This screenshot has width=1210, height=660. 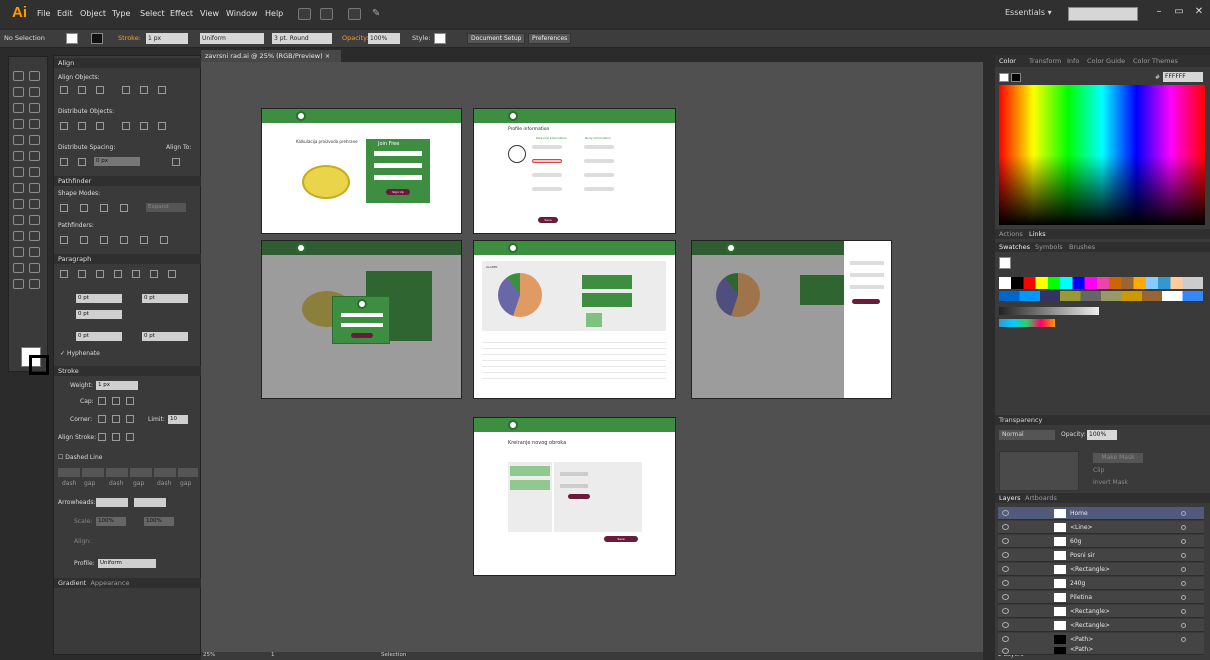 What do you see at coordinates (109, 583) in the screenshot?
I see `appearance-tab: Appearance` at bounding box center [109, 583].